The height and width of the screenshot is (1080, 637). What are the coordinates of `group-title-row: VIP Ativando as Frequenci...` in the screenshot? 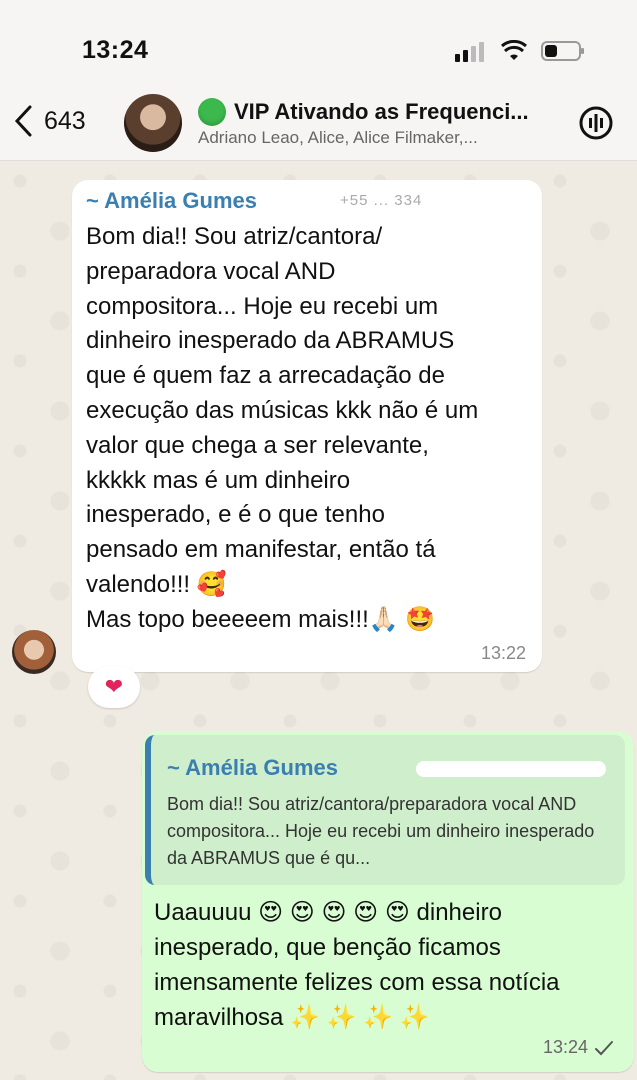 It's located at (373, 112).